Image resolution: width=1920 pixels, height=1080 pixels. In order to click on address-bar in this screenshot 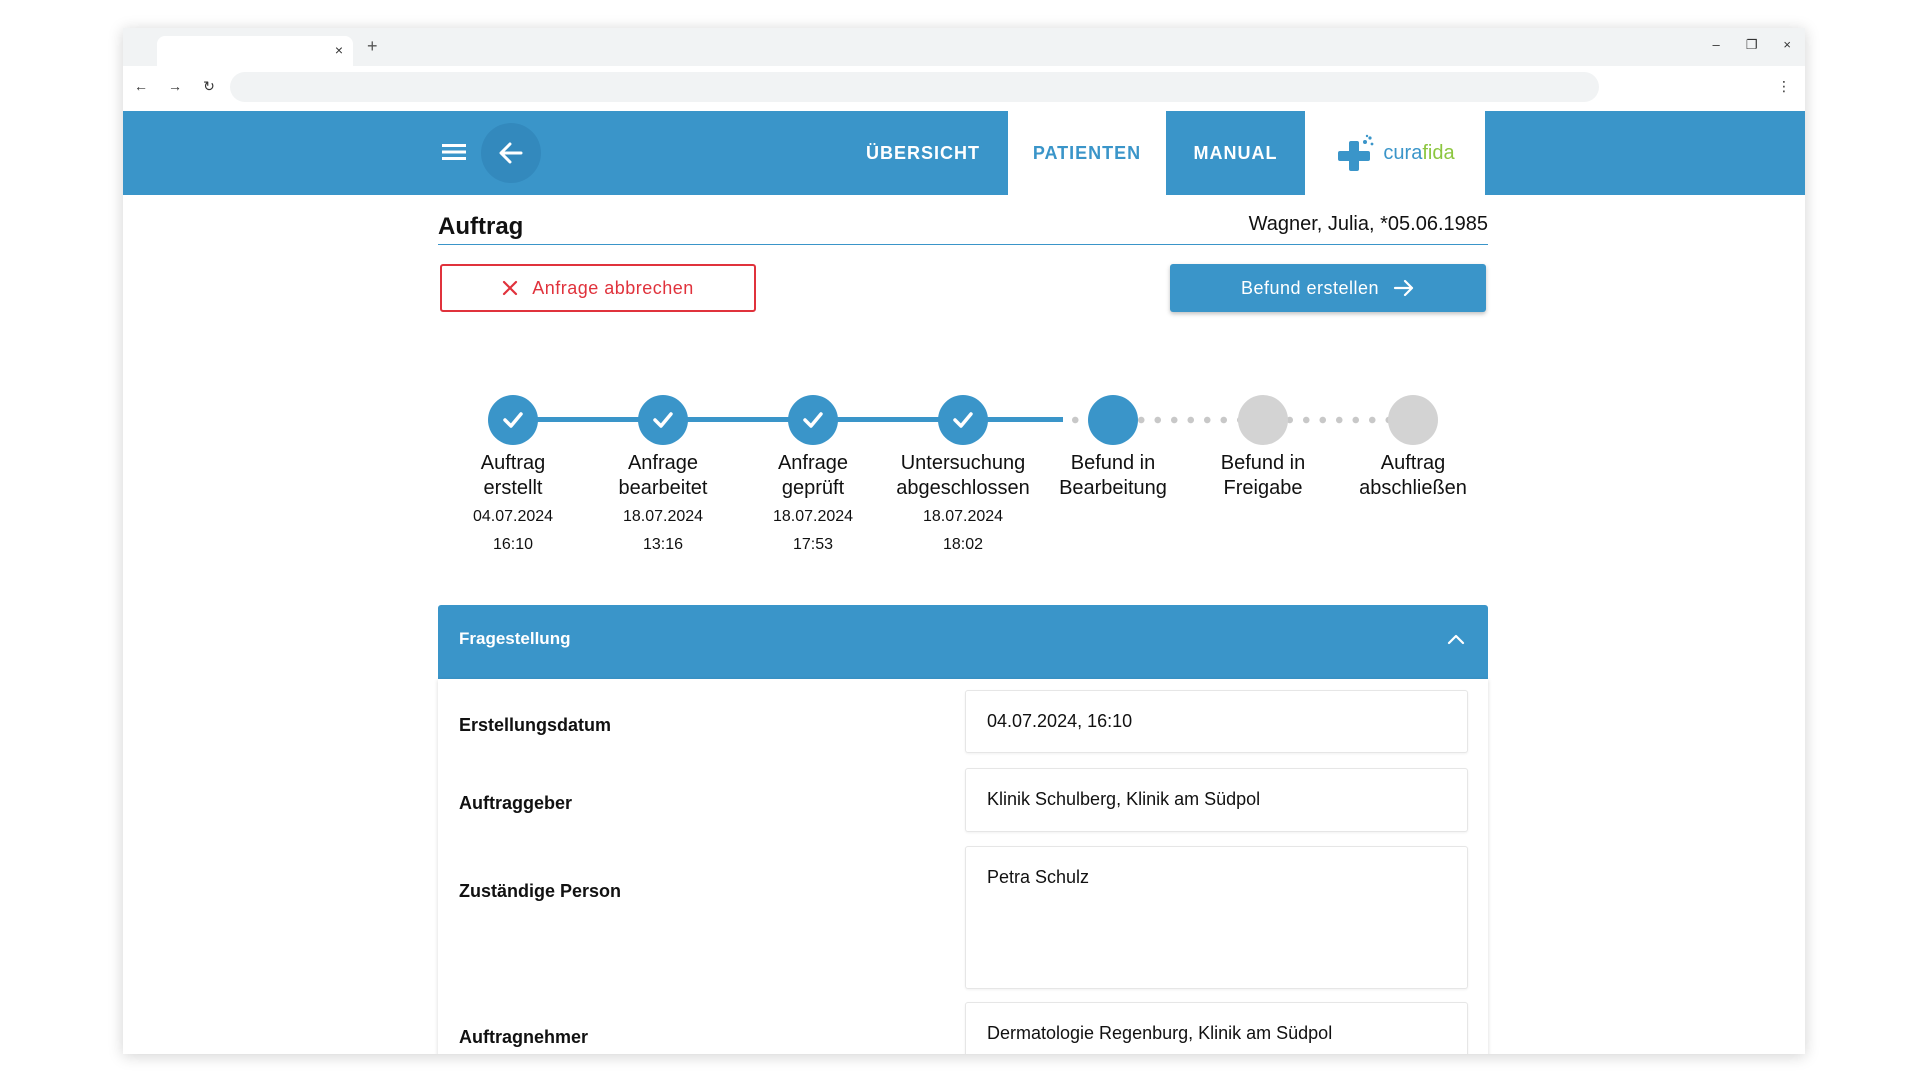, I will do `click(914, 87)`.